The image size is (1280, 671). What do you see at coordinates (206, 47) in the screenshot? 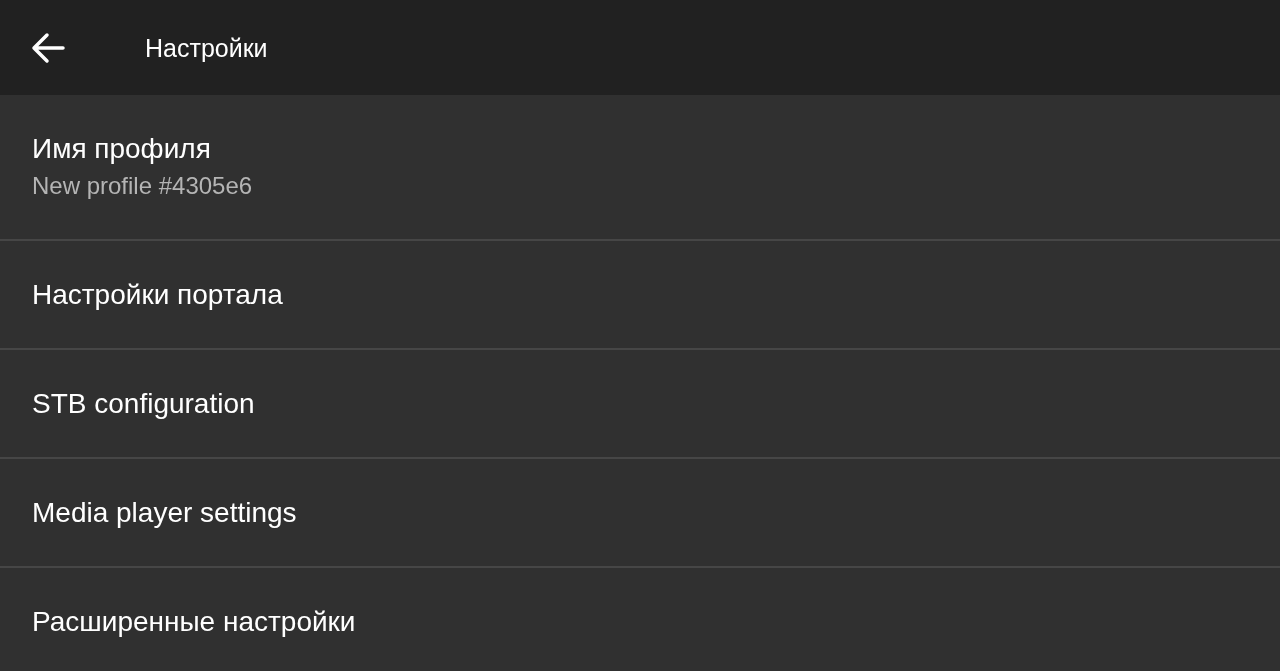
I see `app-bar-title: Настройки` at bounding box center [206, 47].